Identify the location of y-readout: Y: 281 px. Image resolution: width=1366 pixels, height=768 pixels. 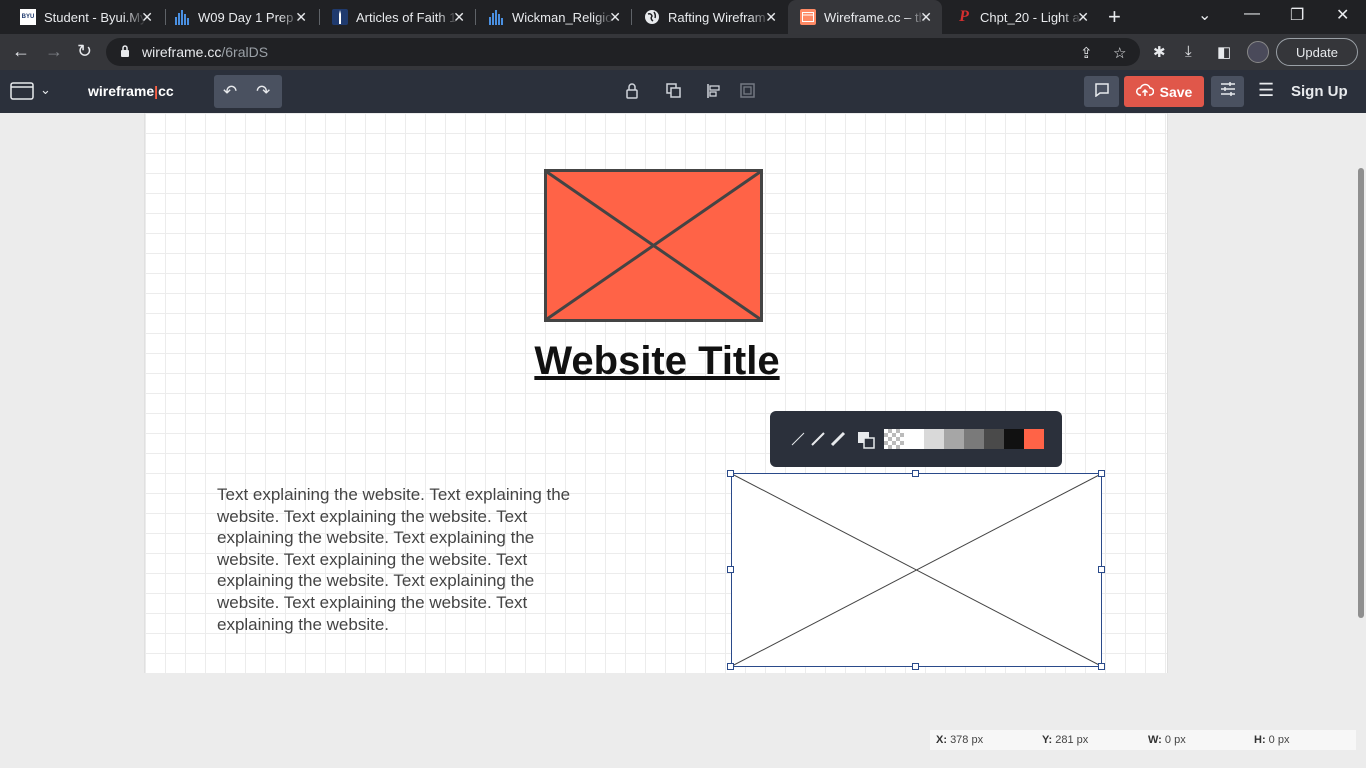
(1065, 740).